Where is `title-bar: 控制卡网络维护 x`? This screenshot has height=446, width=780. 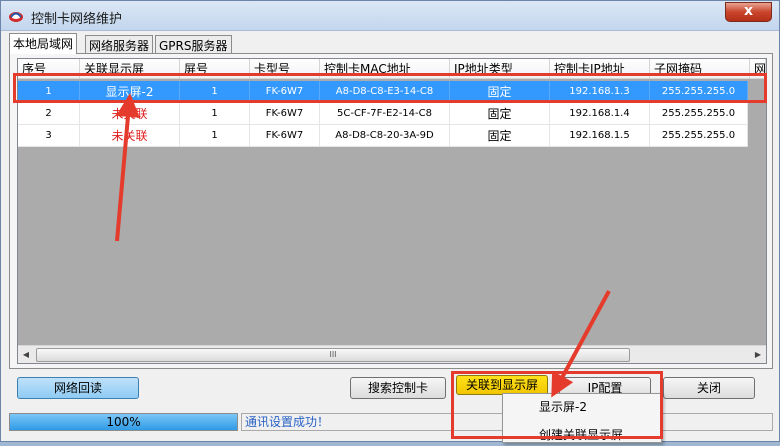
title-bar: 控制卡网络维护 x is located at coordinates (390, 16).